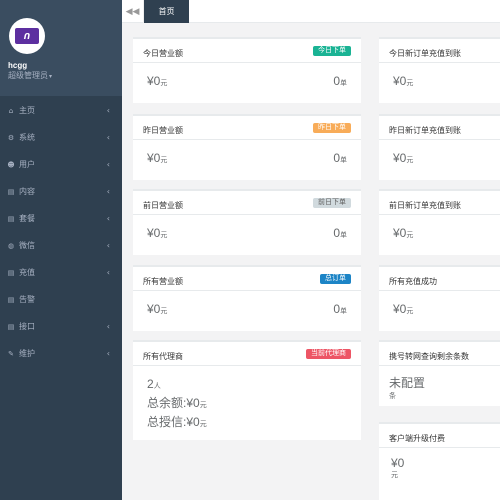 The height and width of the screenshot is (500, 500). I want to click on card-title: 携号转网查询剩余条数, so click(429, 356).